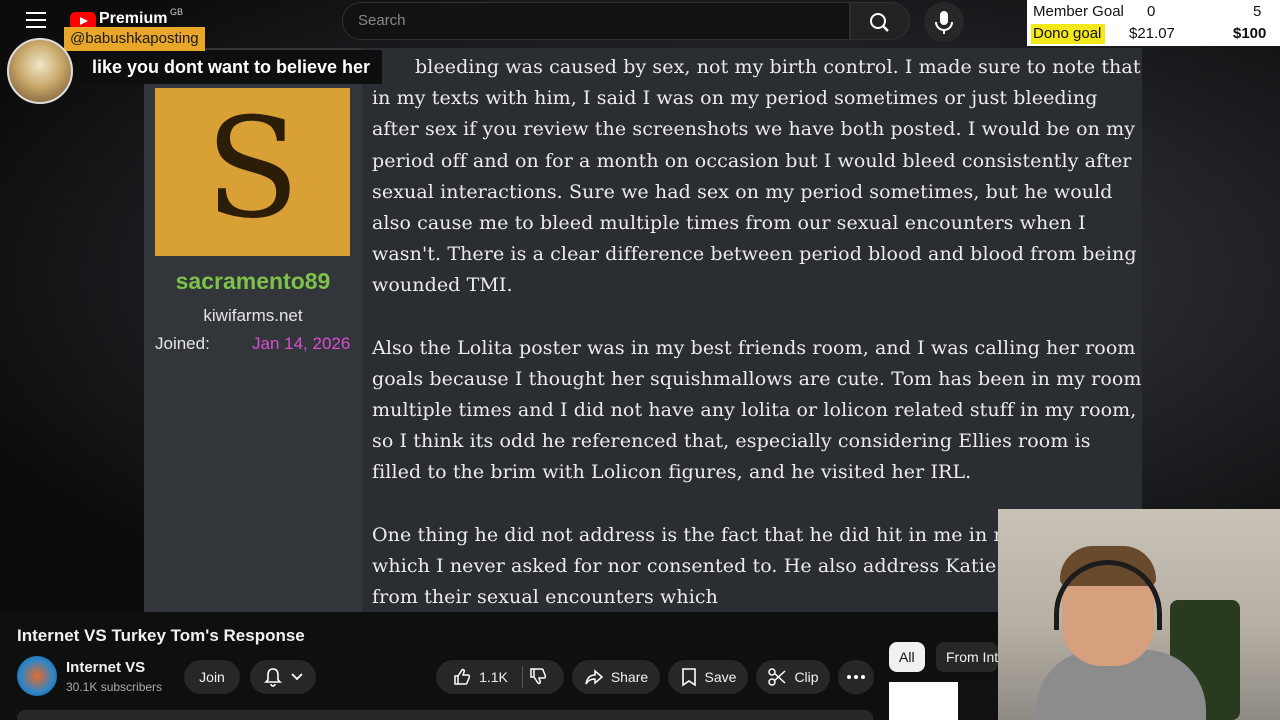 The width and height of the screenshot is (1280, 720). Describe the element at coordinates (1250, 33) in the screenshot. I see `dono-goal-target: $100` at that location.